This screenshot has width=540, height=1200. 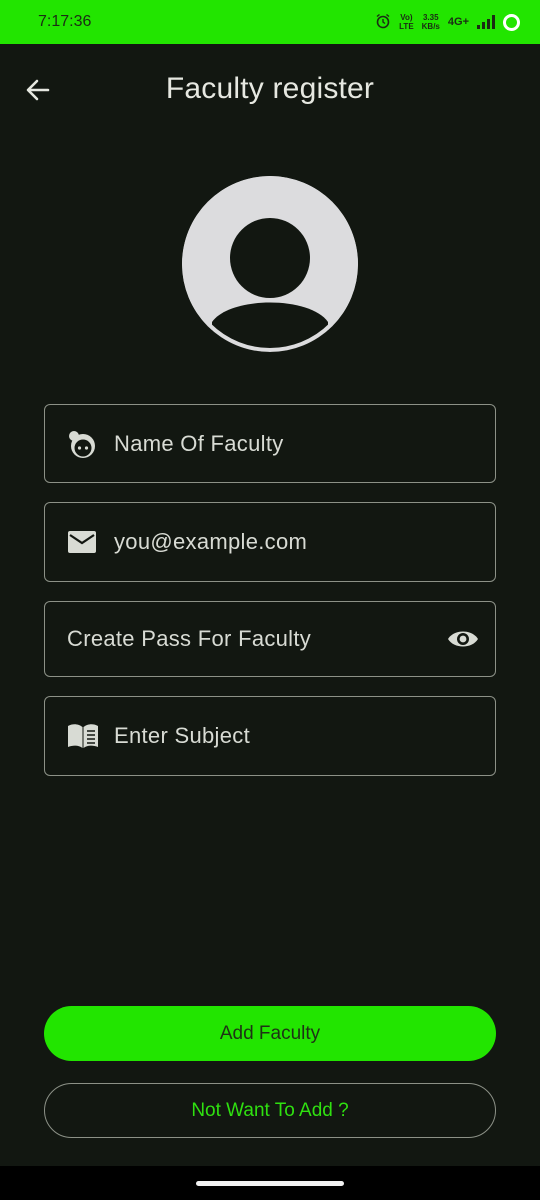 What do you see at coordinates (83, 736) in the screenshot?
I see `book-icon` at bounding box center [83, 736].